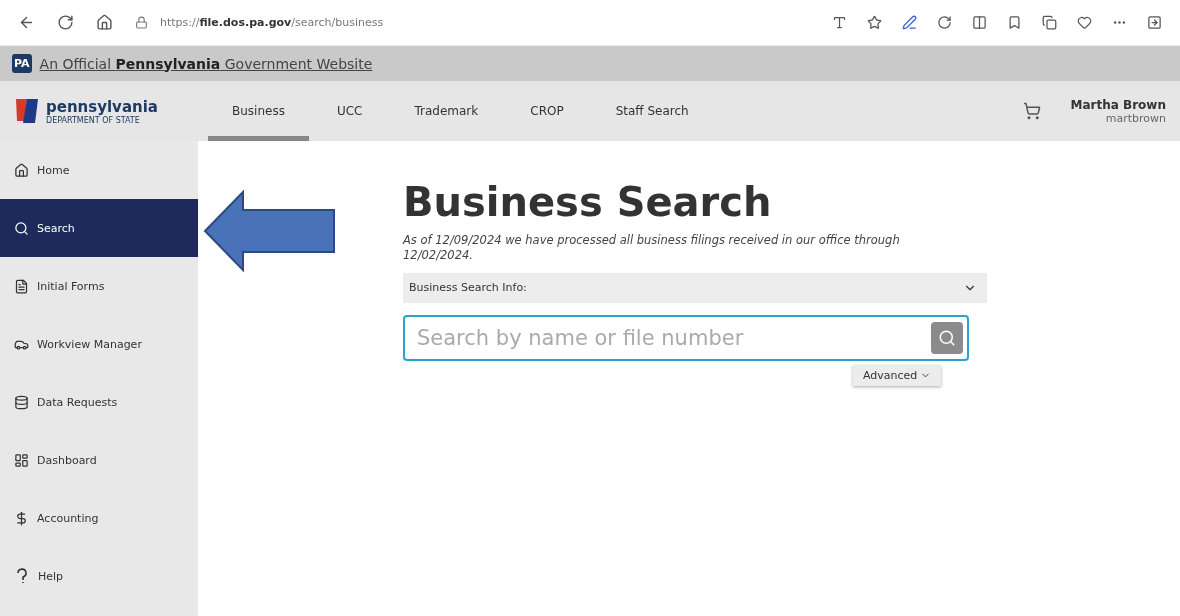  What do you see at coordinates (1135, 118) in the screenshot?
I see `user-id: martbrown` at bounding box center [1135, 118].